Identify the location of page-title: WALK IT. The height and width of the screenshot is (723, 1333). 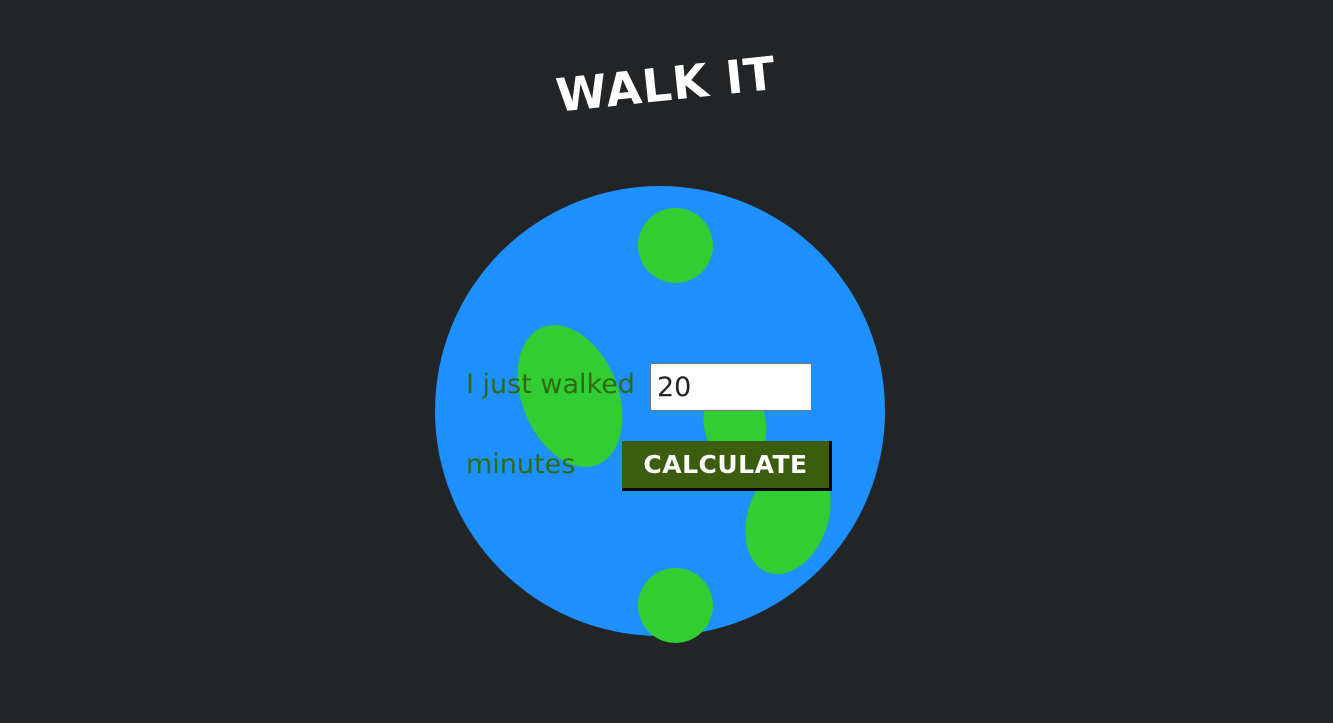
(666, 84).